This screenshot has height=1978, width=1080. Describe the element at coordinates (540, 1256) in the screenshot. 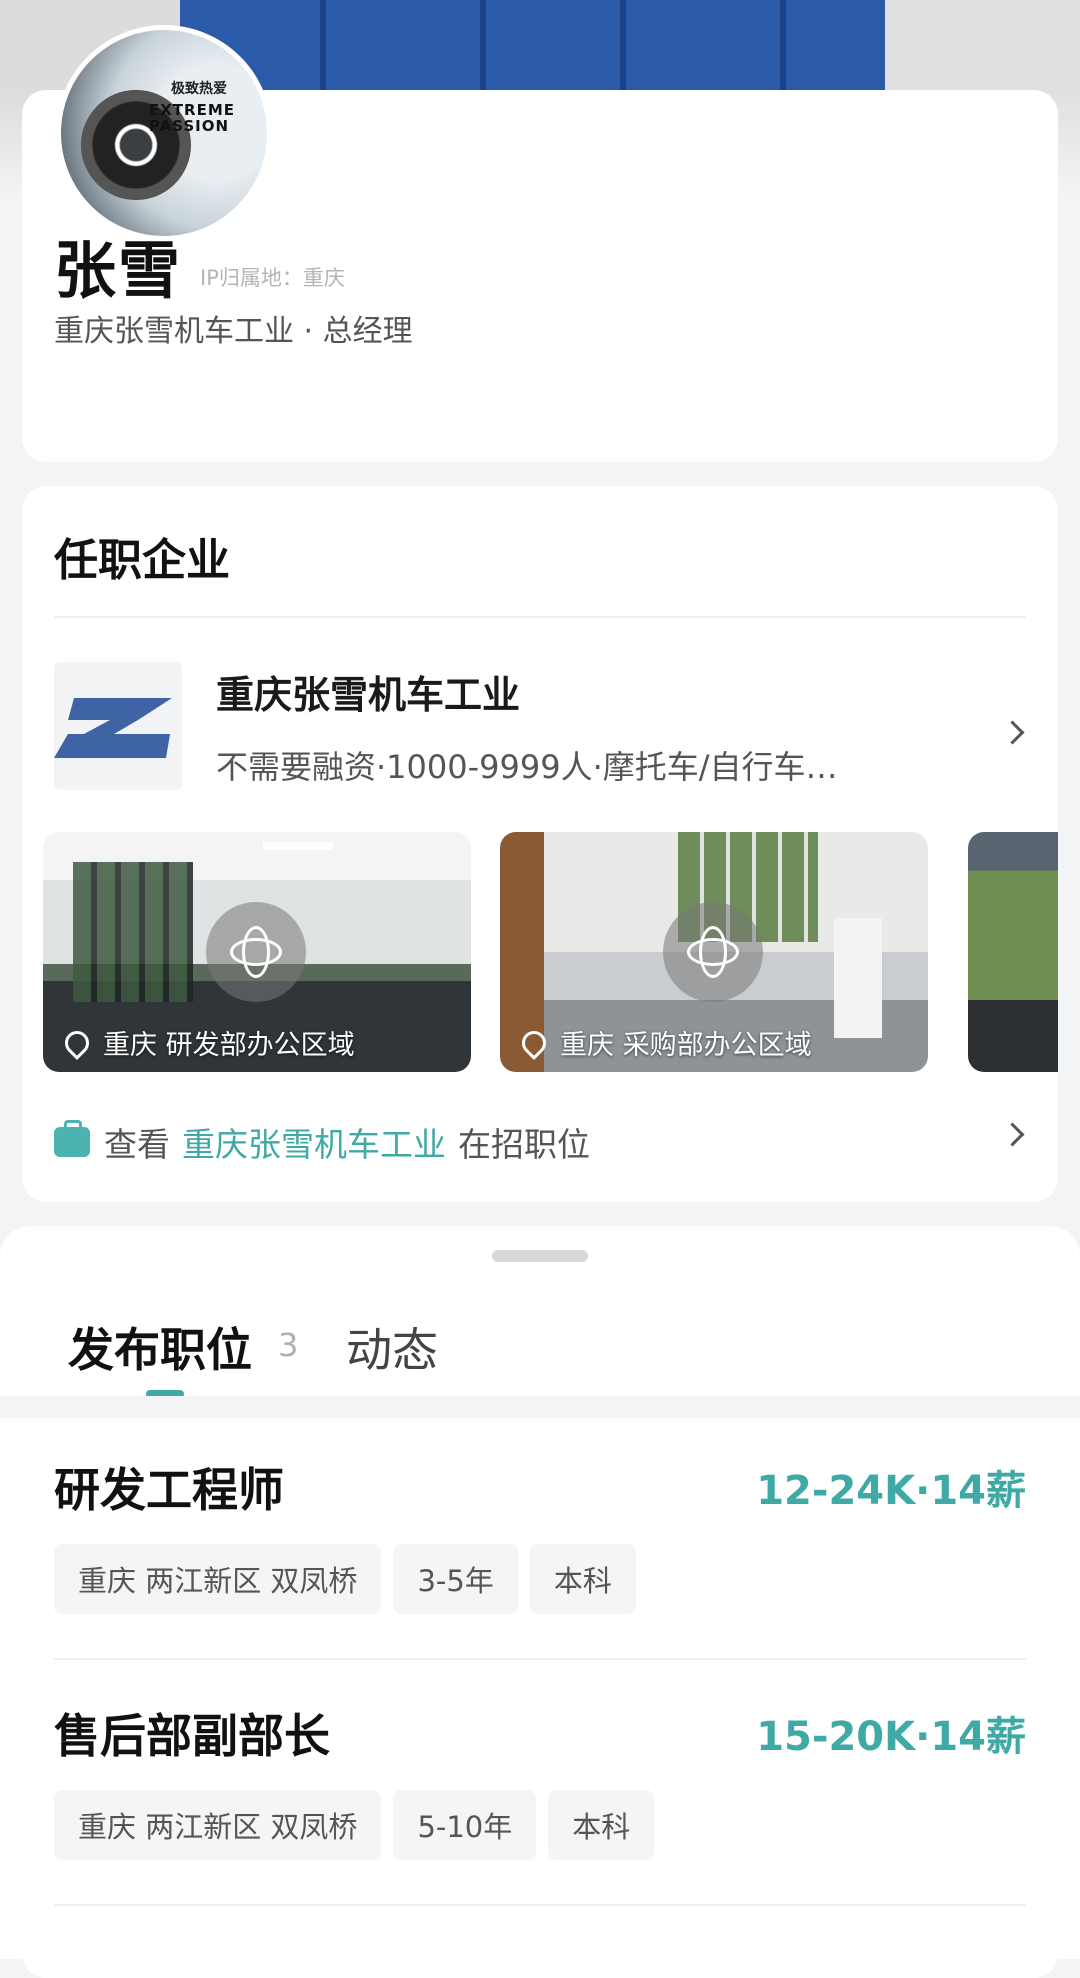

I see `drag-handle` at that location.